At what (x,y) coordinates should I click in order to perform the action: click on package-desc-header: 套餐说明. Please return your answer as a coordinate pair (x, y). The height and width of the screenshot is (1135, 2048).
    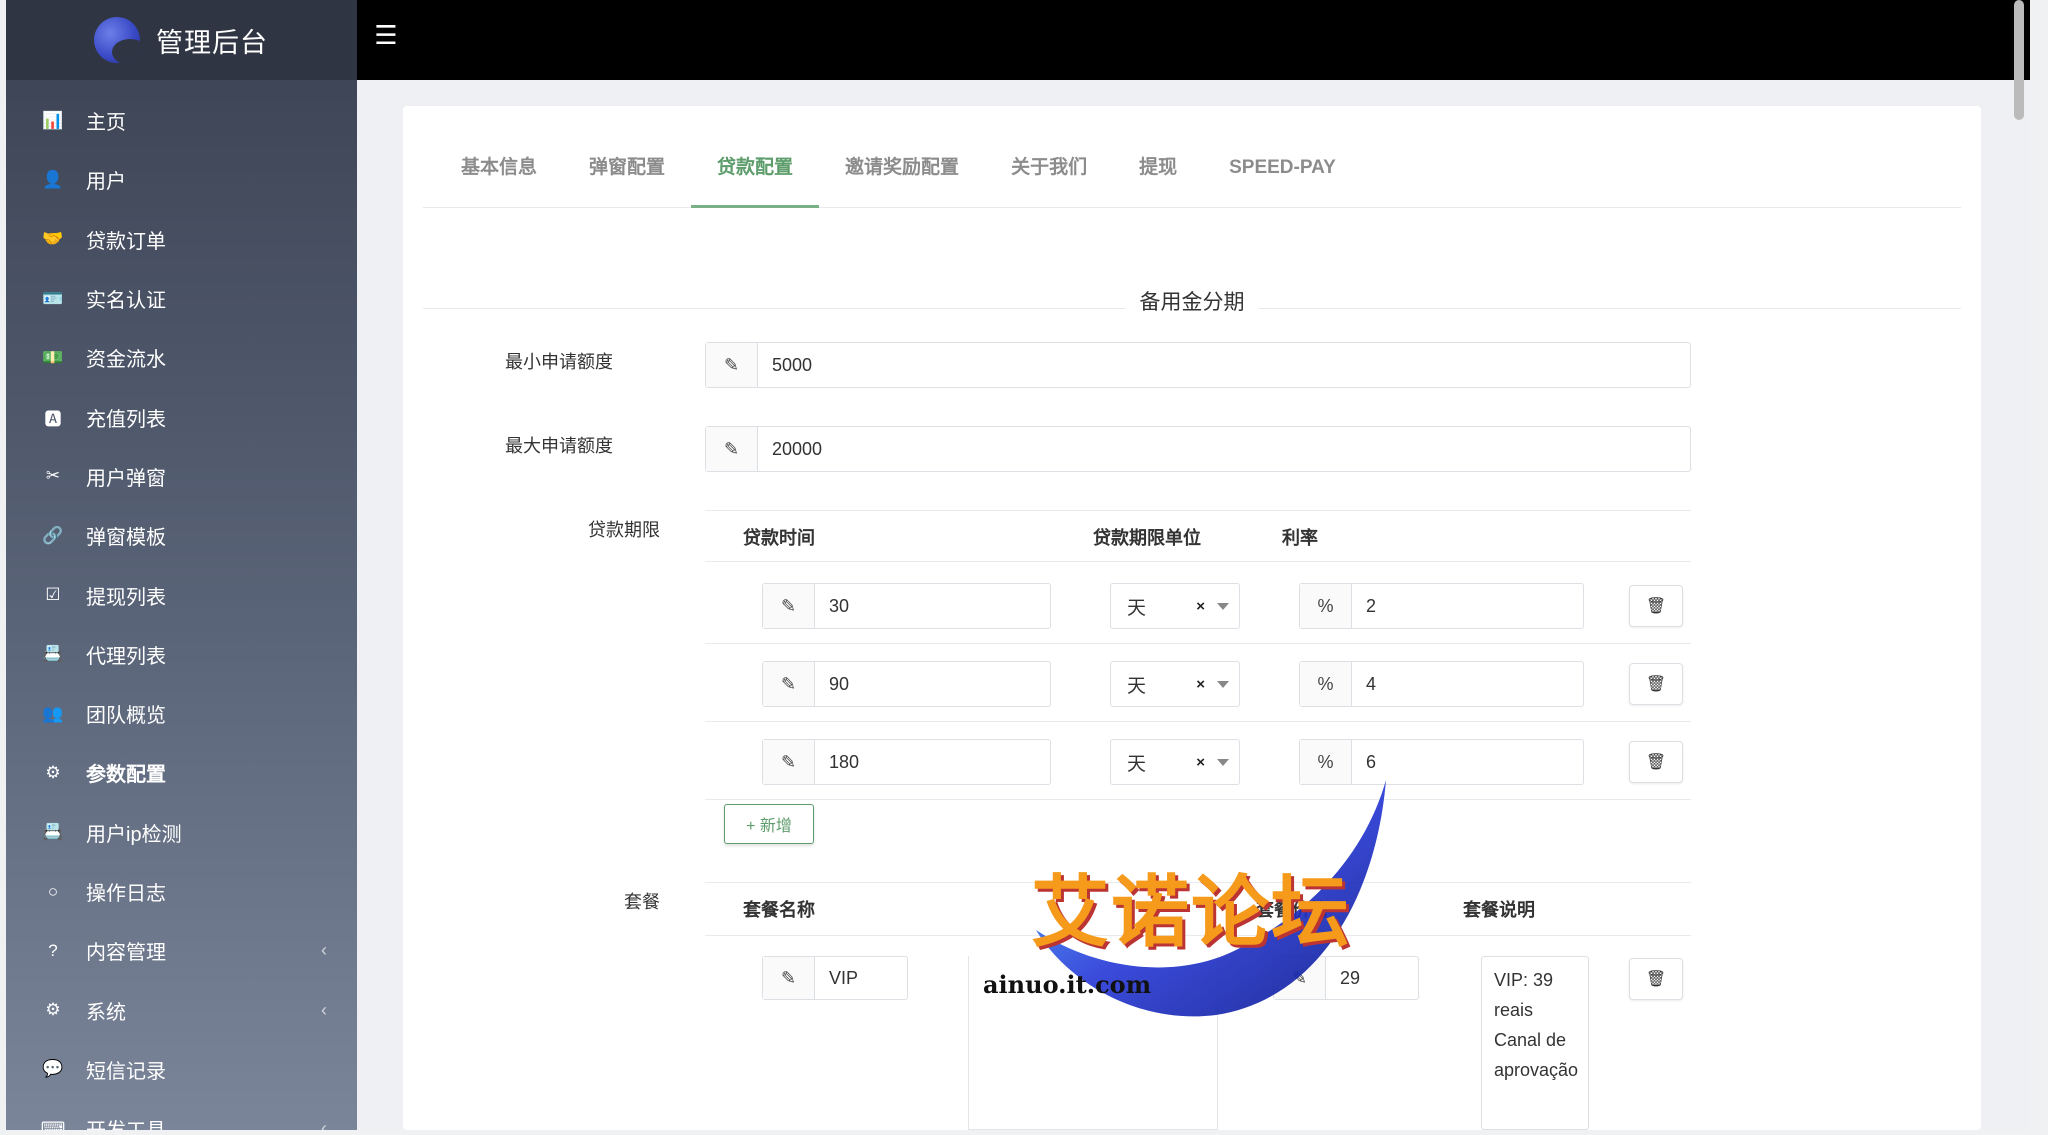
    Looking at the image, I should click on (1499, 910).